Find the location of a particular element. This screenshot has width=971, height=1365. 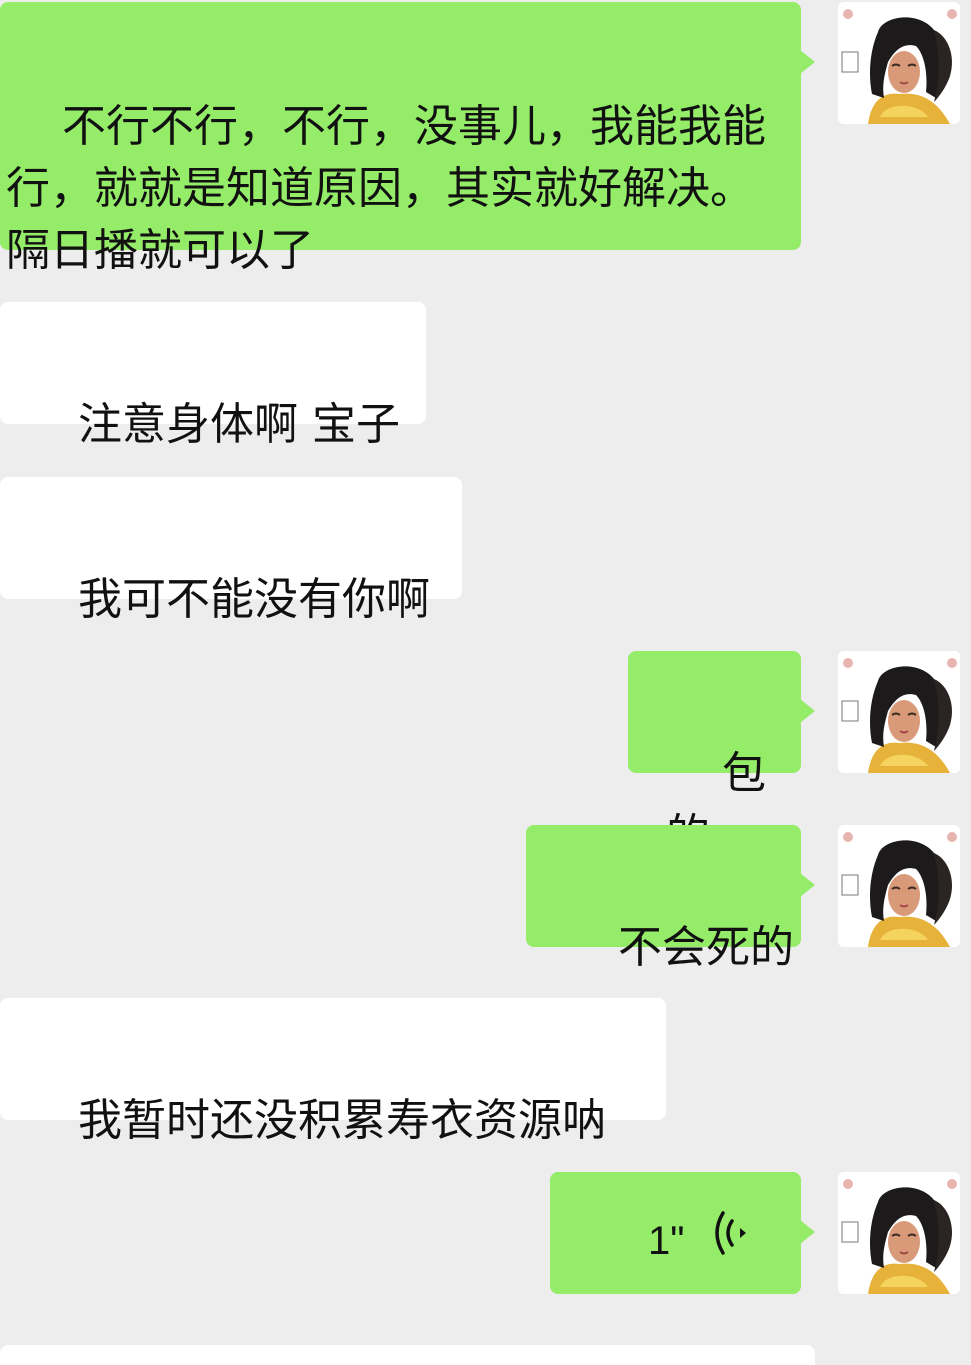

message-text: 我可不能没有你啊 is located at coordinates (253, 599).